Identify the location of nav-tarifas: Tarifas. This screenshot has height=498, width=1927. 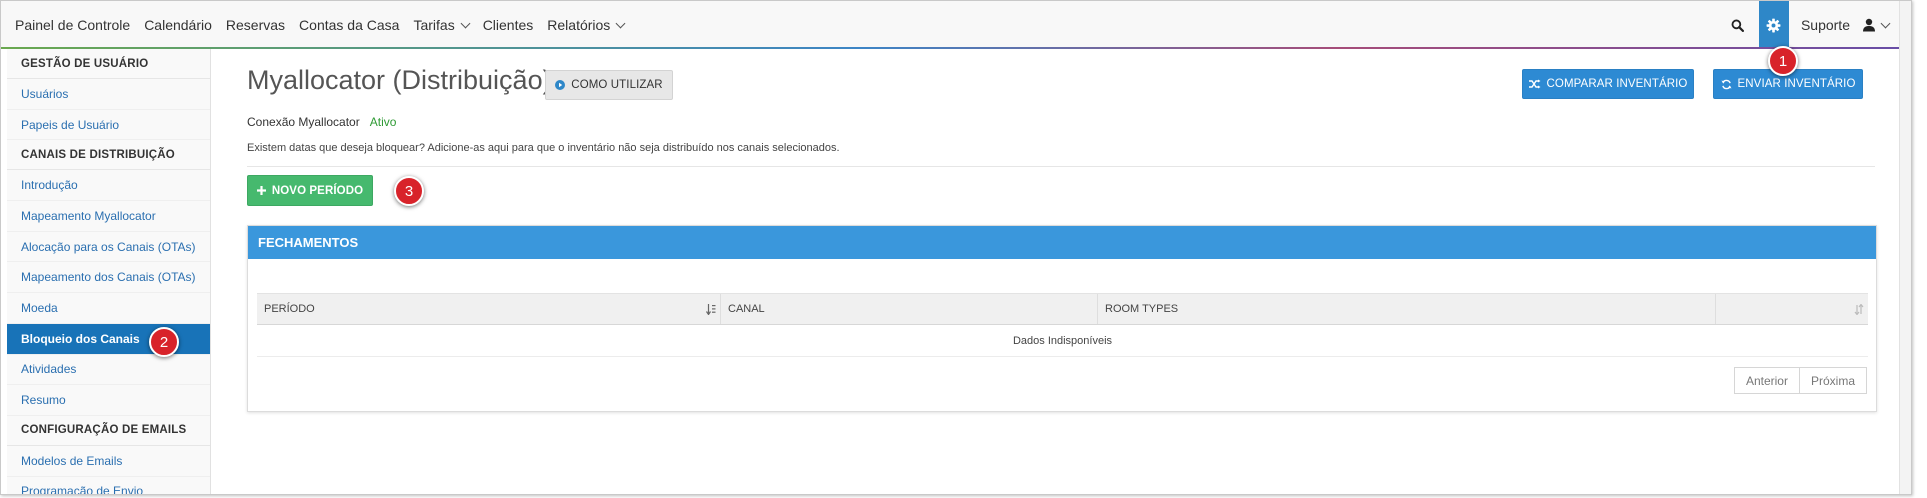
(442, 25).